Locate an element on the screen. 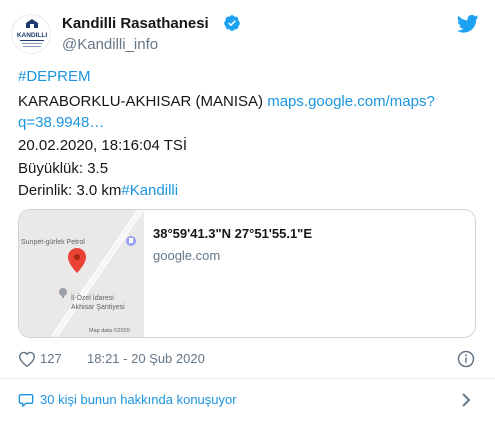  hashtag-kandilli: #Kandilli is located at coordinates (149, 190).